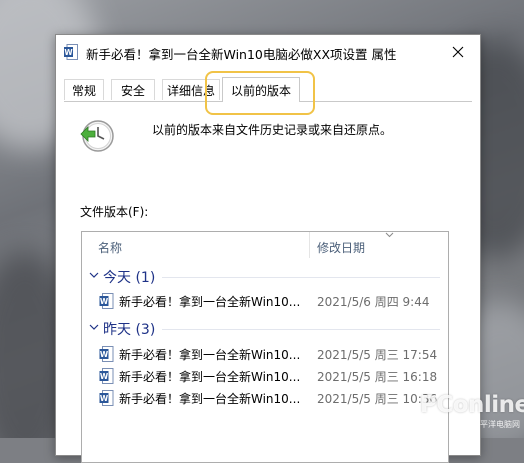 This screenshot has height=463, width=524. I want to click on column-separator, so click(309, 245).